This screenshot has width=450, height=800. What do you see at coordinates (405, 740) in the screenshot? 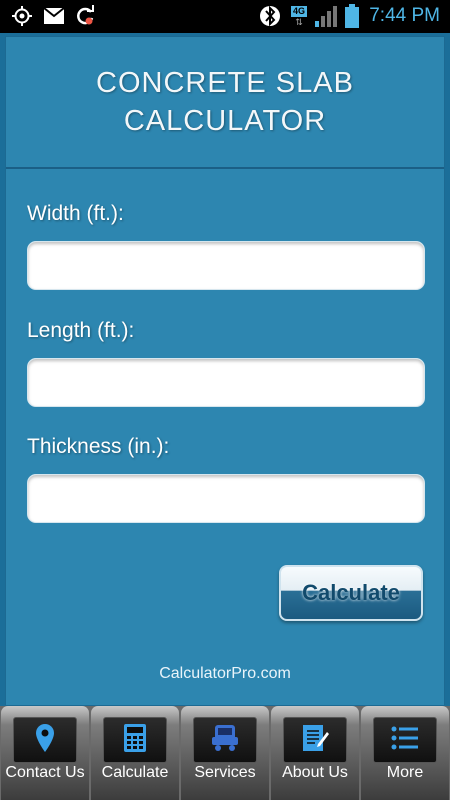
I see `list-icon` at bounding box center [405, 740].